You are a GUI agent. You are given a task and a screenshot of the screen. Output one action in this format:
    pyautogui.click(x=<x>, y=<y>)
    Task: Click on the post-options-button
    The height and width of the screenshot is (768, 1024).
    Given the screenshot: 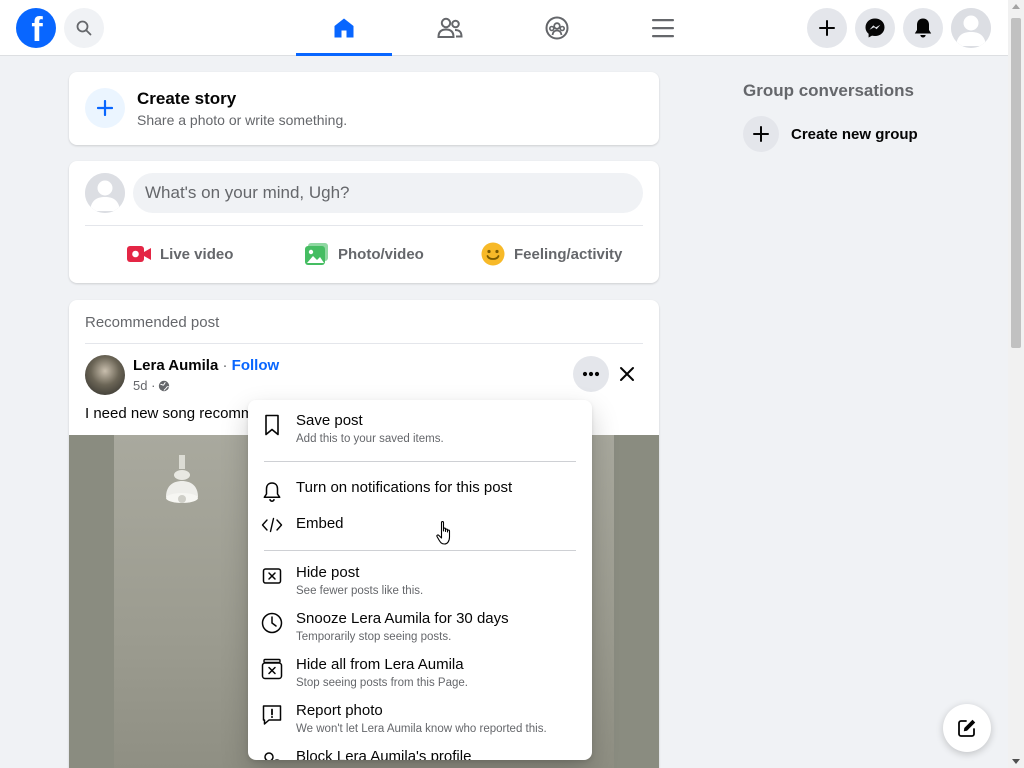 What is the action you would take?
    pyautogui.click(x=591, y=374)
    